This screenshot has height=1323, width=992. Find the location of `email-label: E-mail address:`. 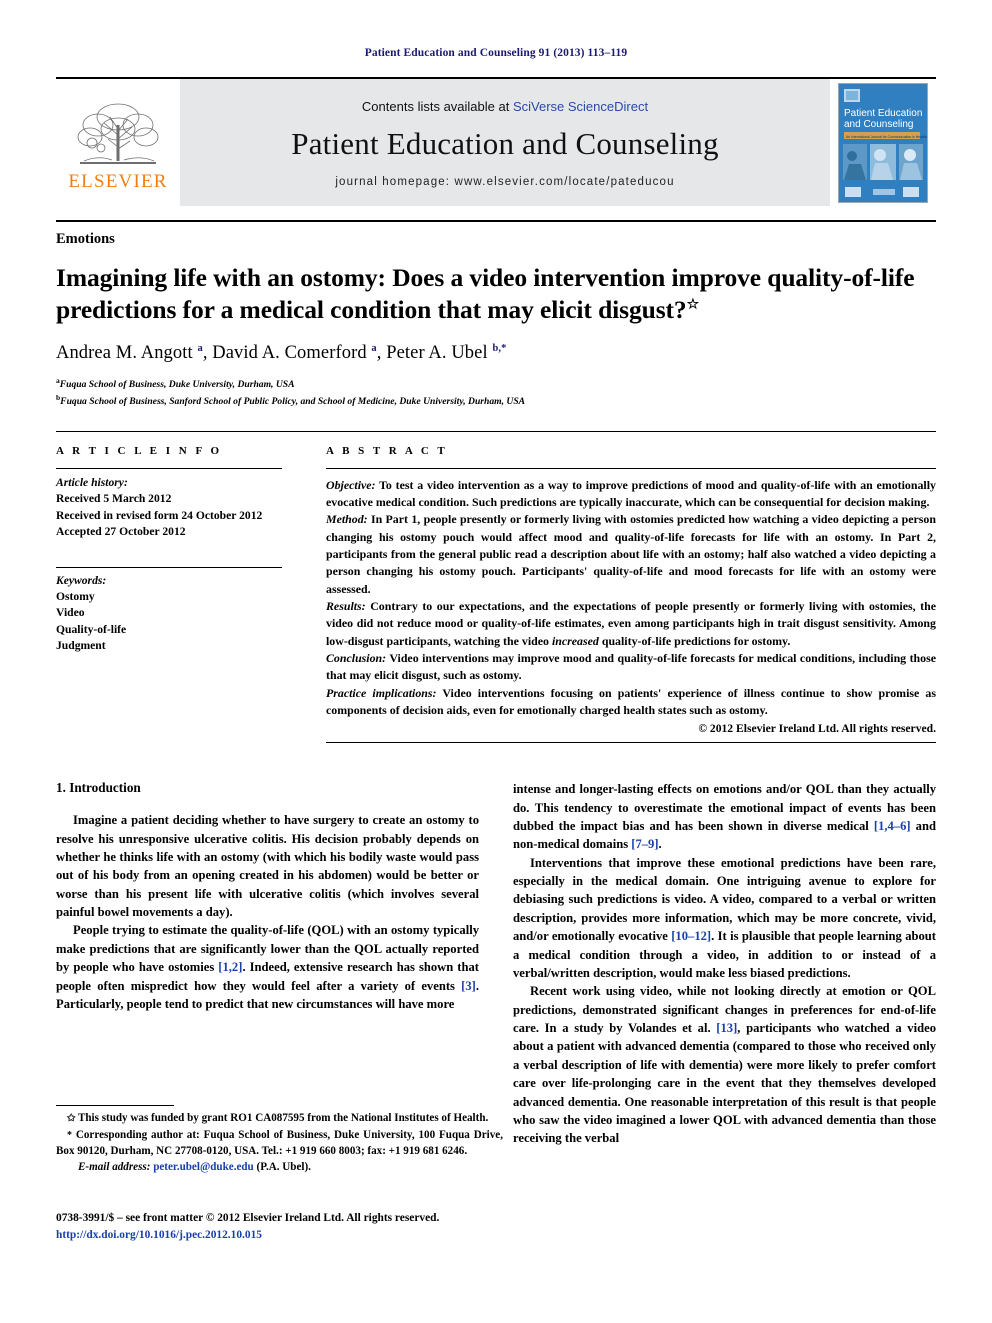

email-label: E-mail address: is located at coordinates (114, 1167).